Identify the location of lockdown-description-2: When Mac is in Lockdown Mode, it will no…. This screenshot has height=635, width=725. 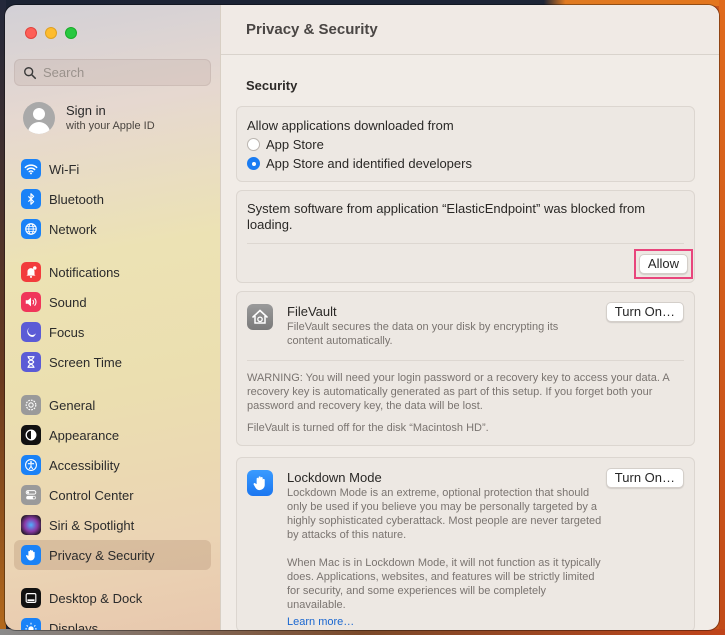
(444, 584).